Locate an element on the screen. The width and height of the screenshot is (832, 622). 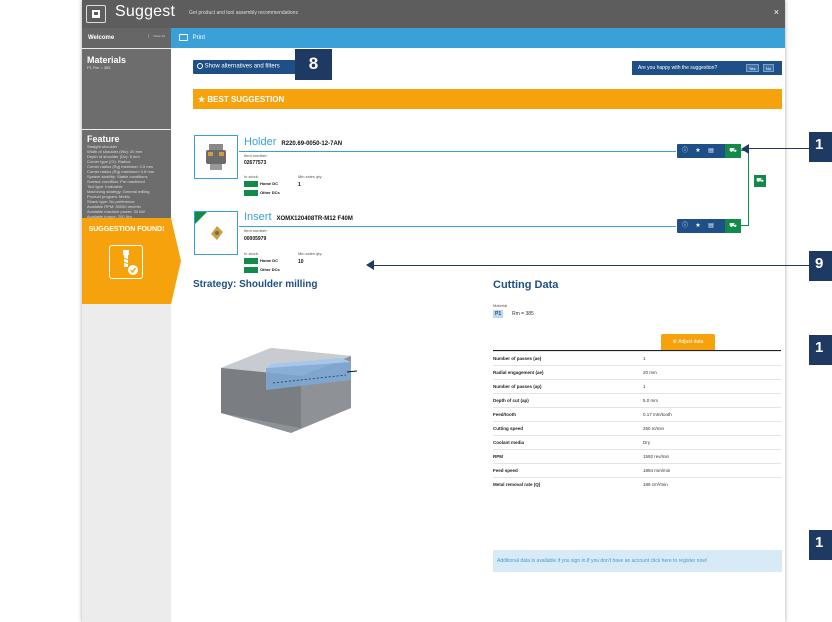
insert-title: Insert XOMX120408TR-M12 F40M is located at coordinates (298, 217).